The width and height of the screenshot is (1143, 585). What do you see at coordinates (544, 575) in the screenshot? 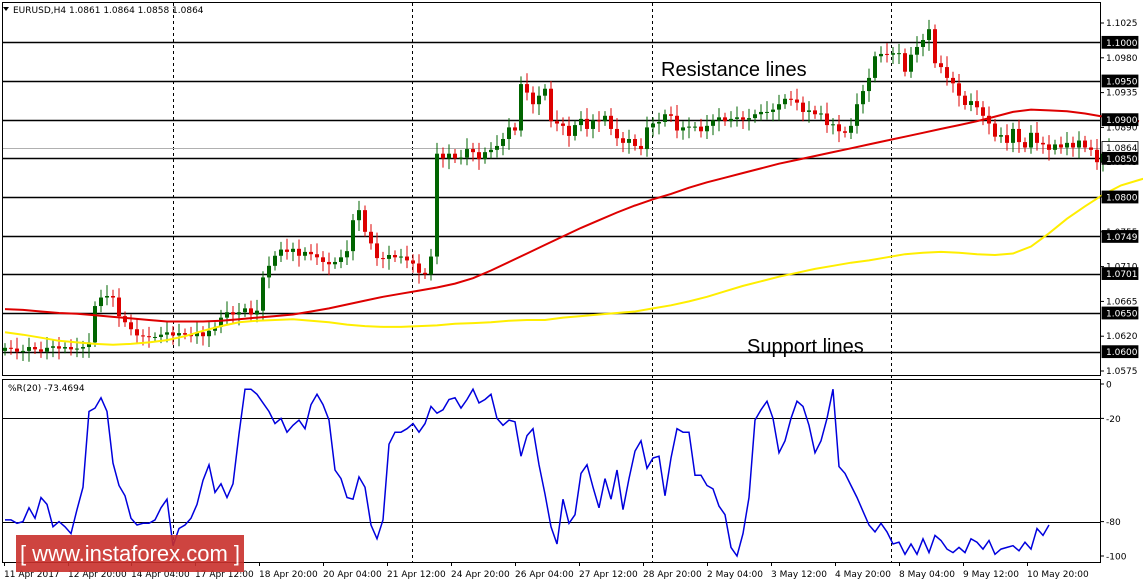
I see `time-tick-label: 26 Apr 04:00` at bounding box center [544, 575].